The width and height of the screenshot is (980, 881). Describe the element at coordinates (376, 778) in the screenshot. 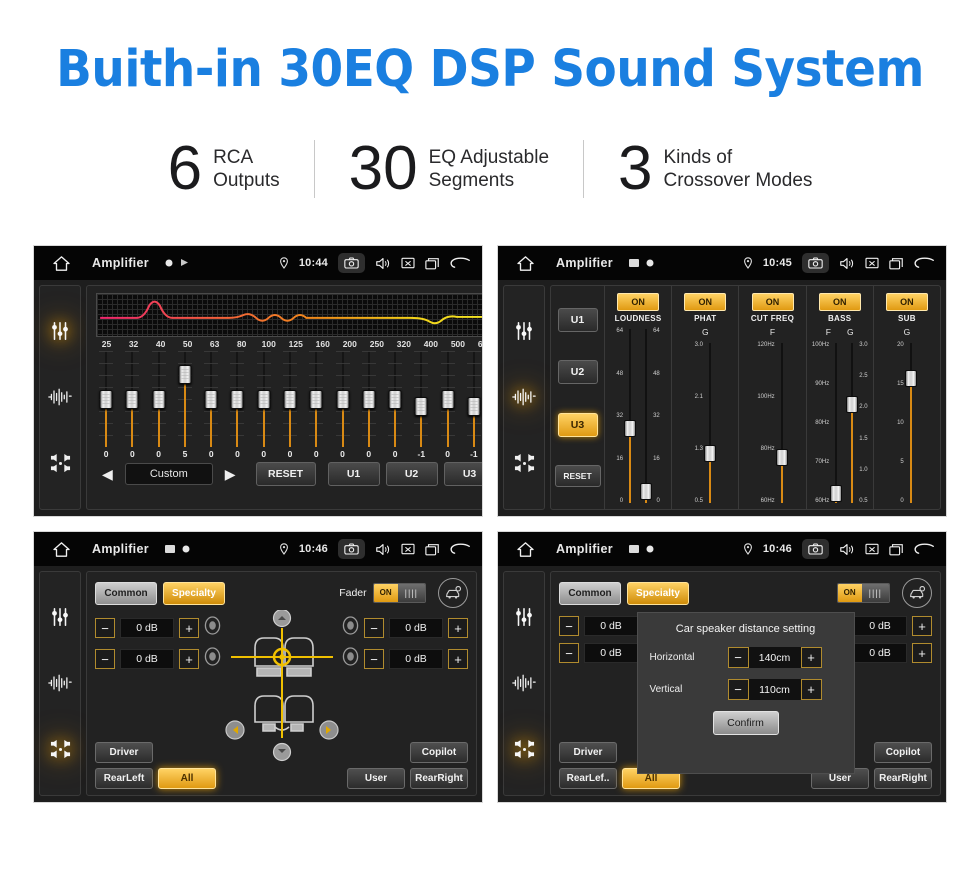

I see `user-button: User` at that location.